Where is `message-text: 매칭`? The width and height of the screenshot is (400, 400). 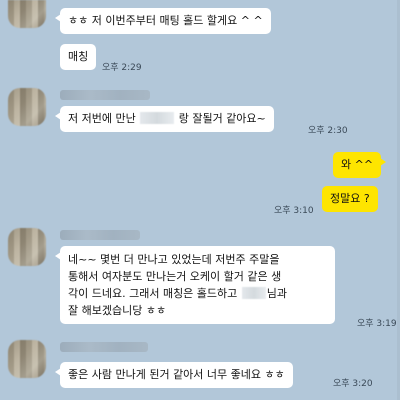 message-text: 매칭 is located at coordinates (78, 56).